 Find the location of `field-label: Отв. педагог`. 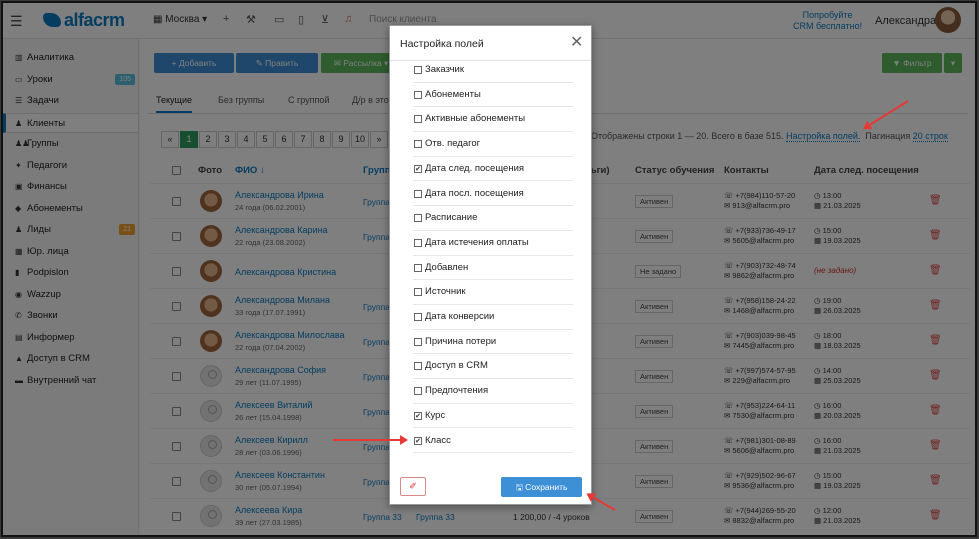

field-label: Отв. педагог is located at coordinates (453, 144).